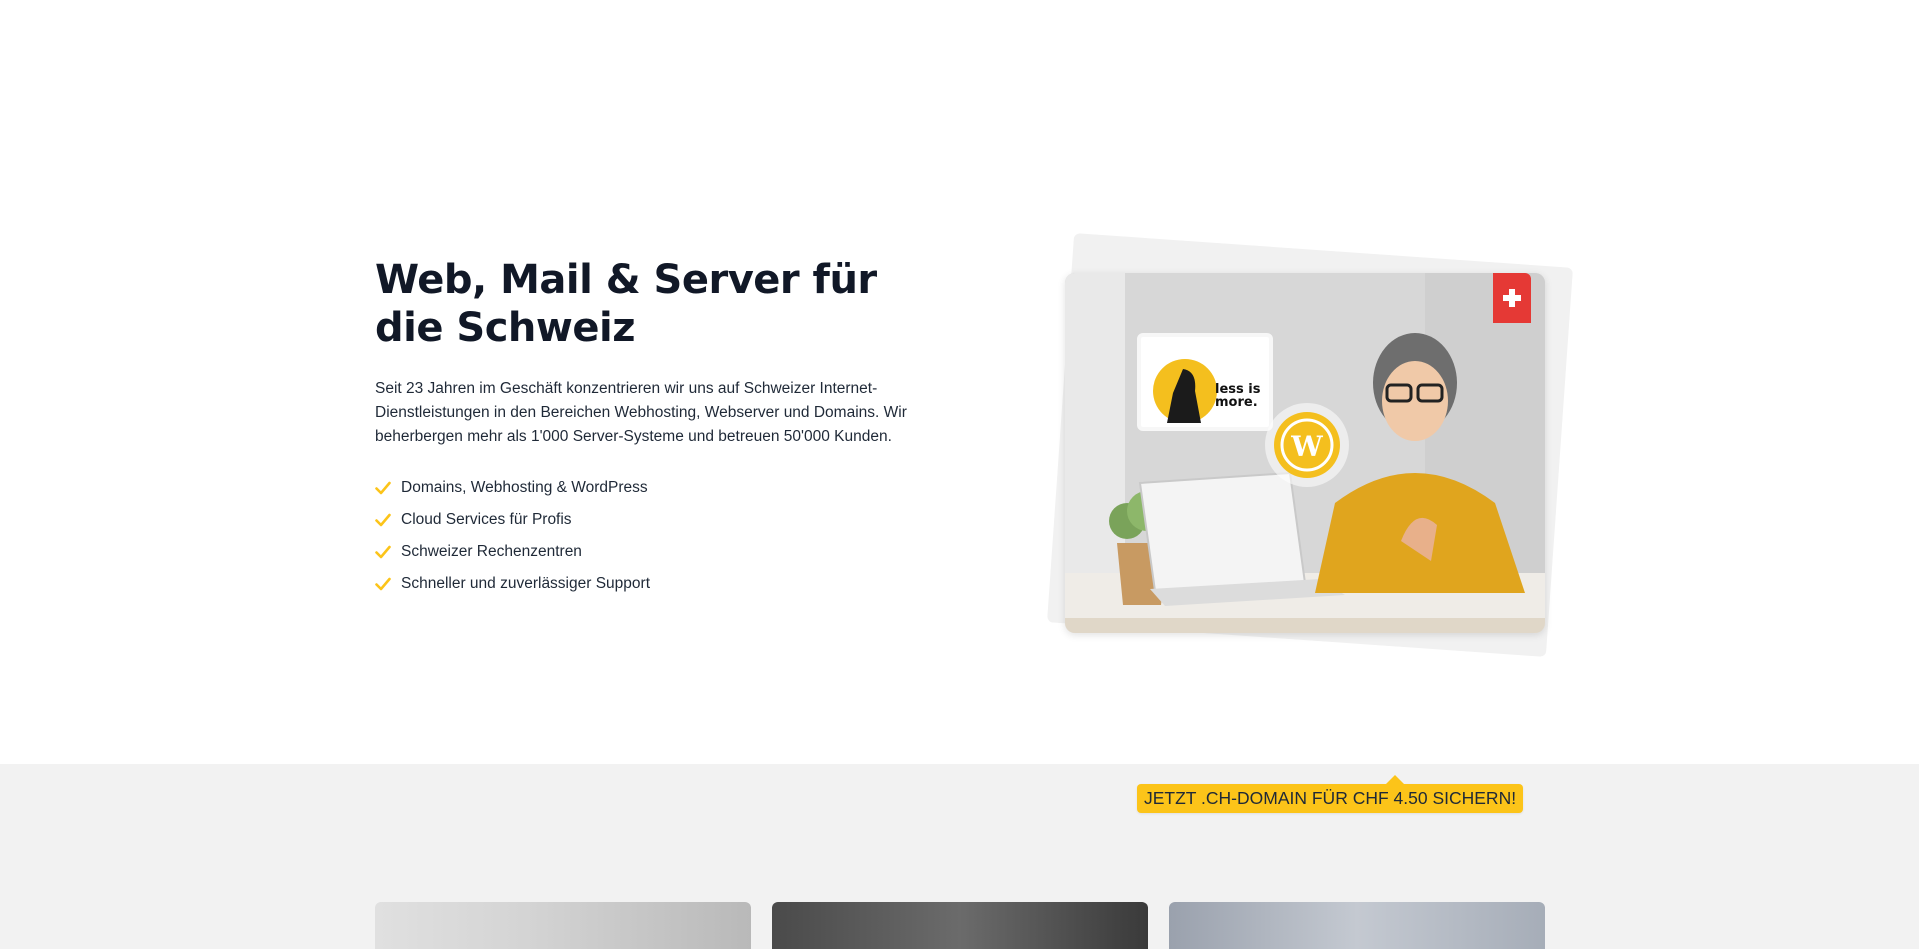  I want to click on feature-label: Schweizer Rechenzentren, so click(491, 551).